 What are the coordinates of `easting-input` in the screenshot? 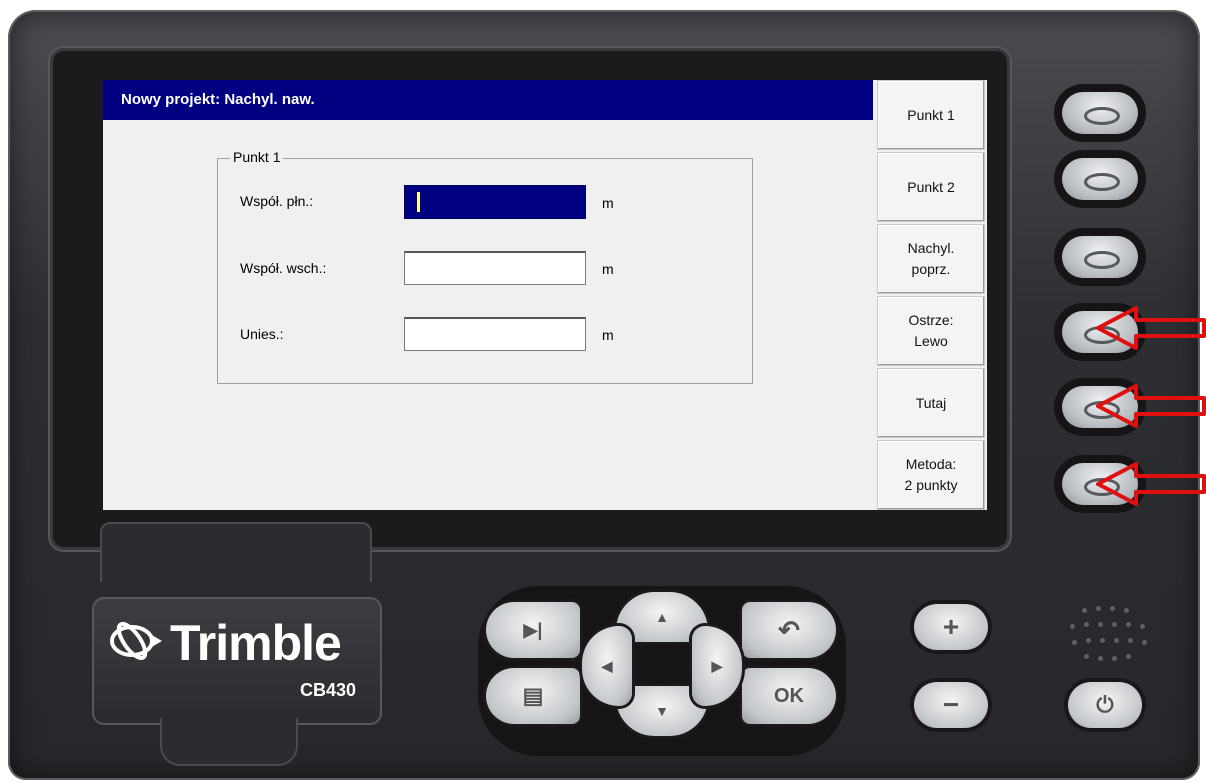 It's located at (495, 268).